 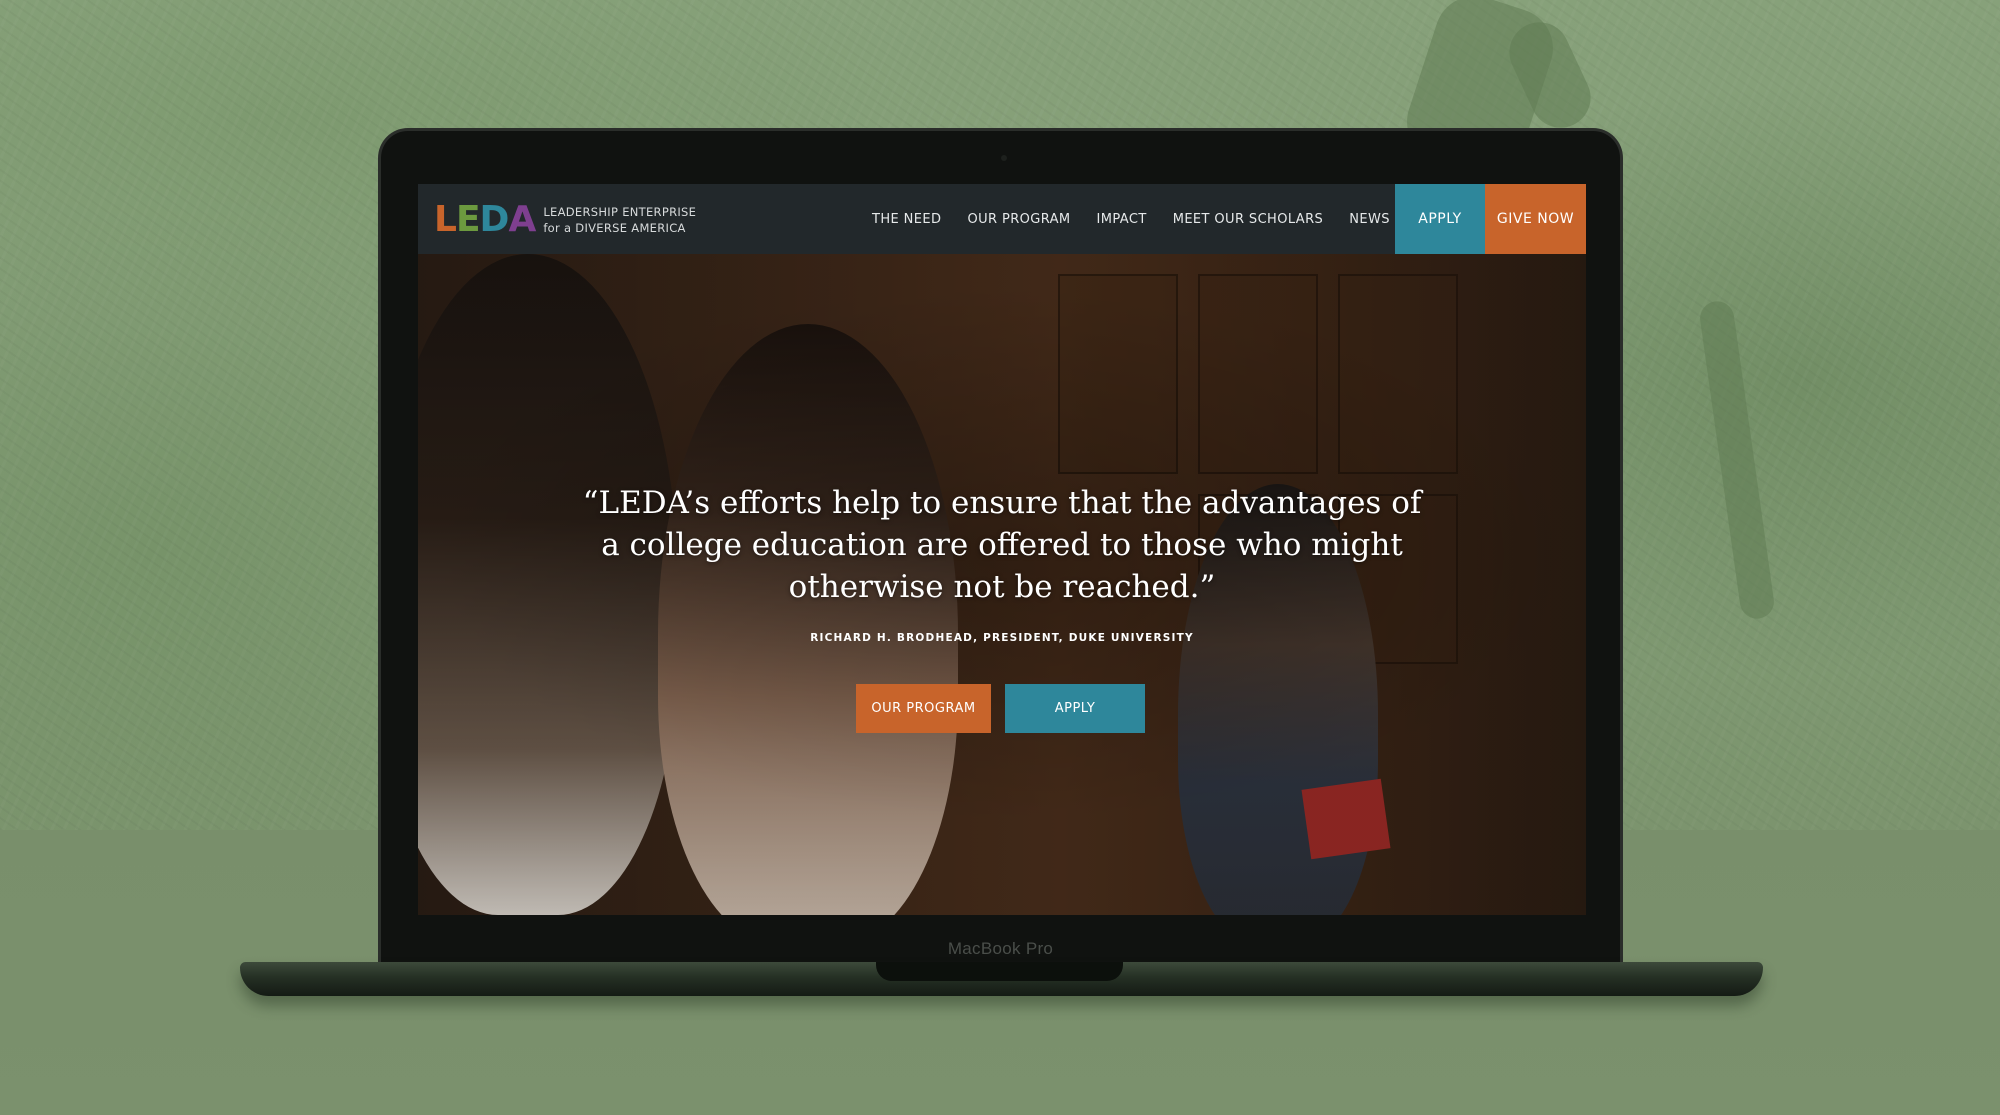 What do you see at coordinates (999, 971) in the screenshot?
I see `laptop-notch` at bounding box center [999, 971].